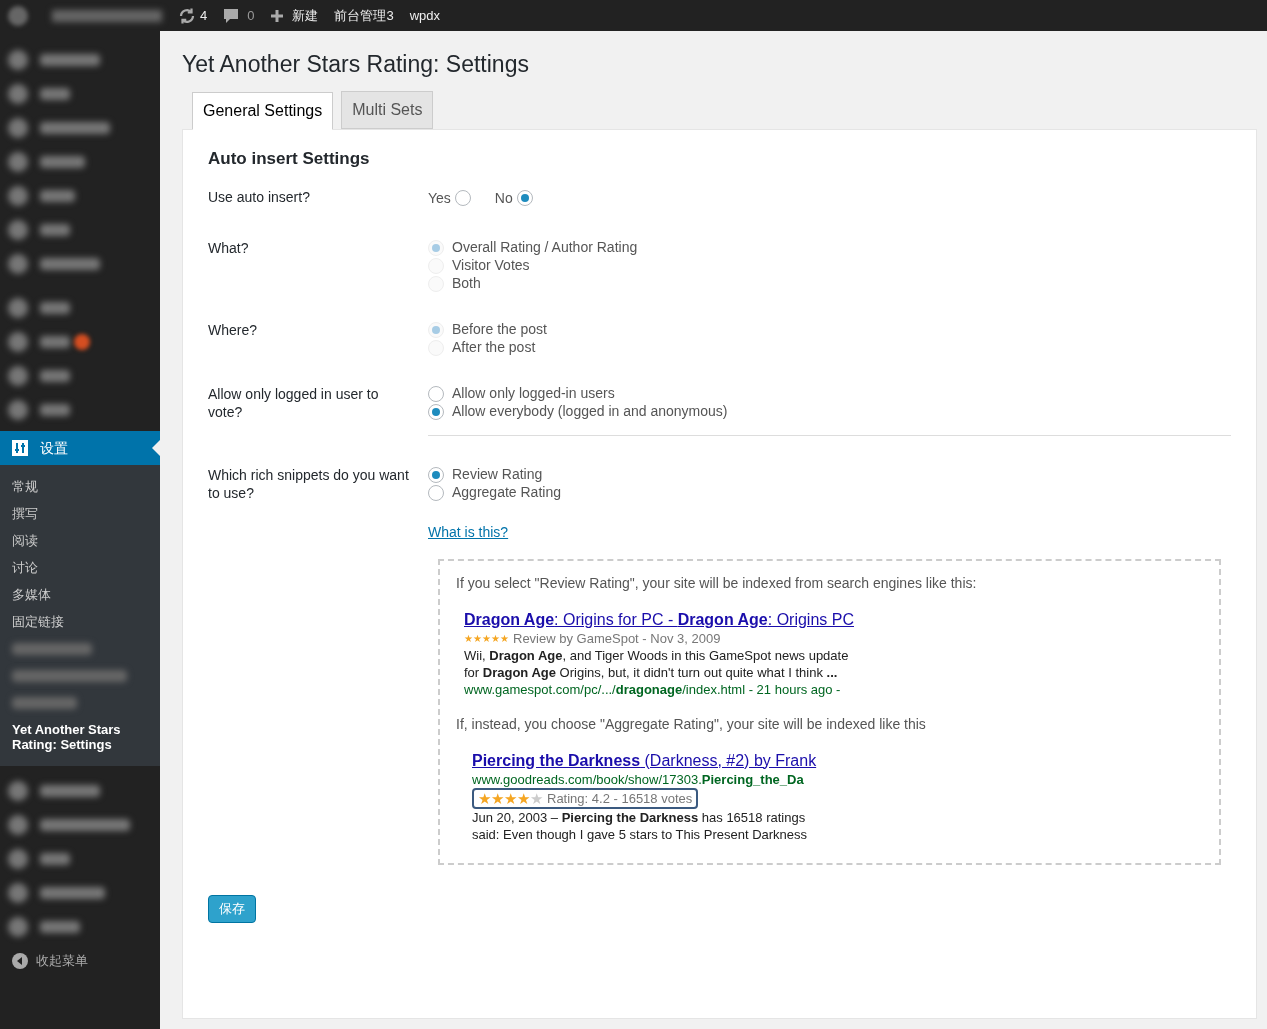 The height and width of the screenshot is (1029, 1267). What do you see at coordinates (503, 198) in the screenshot?
I see `option-label: No` at bounding box center [503, 198].